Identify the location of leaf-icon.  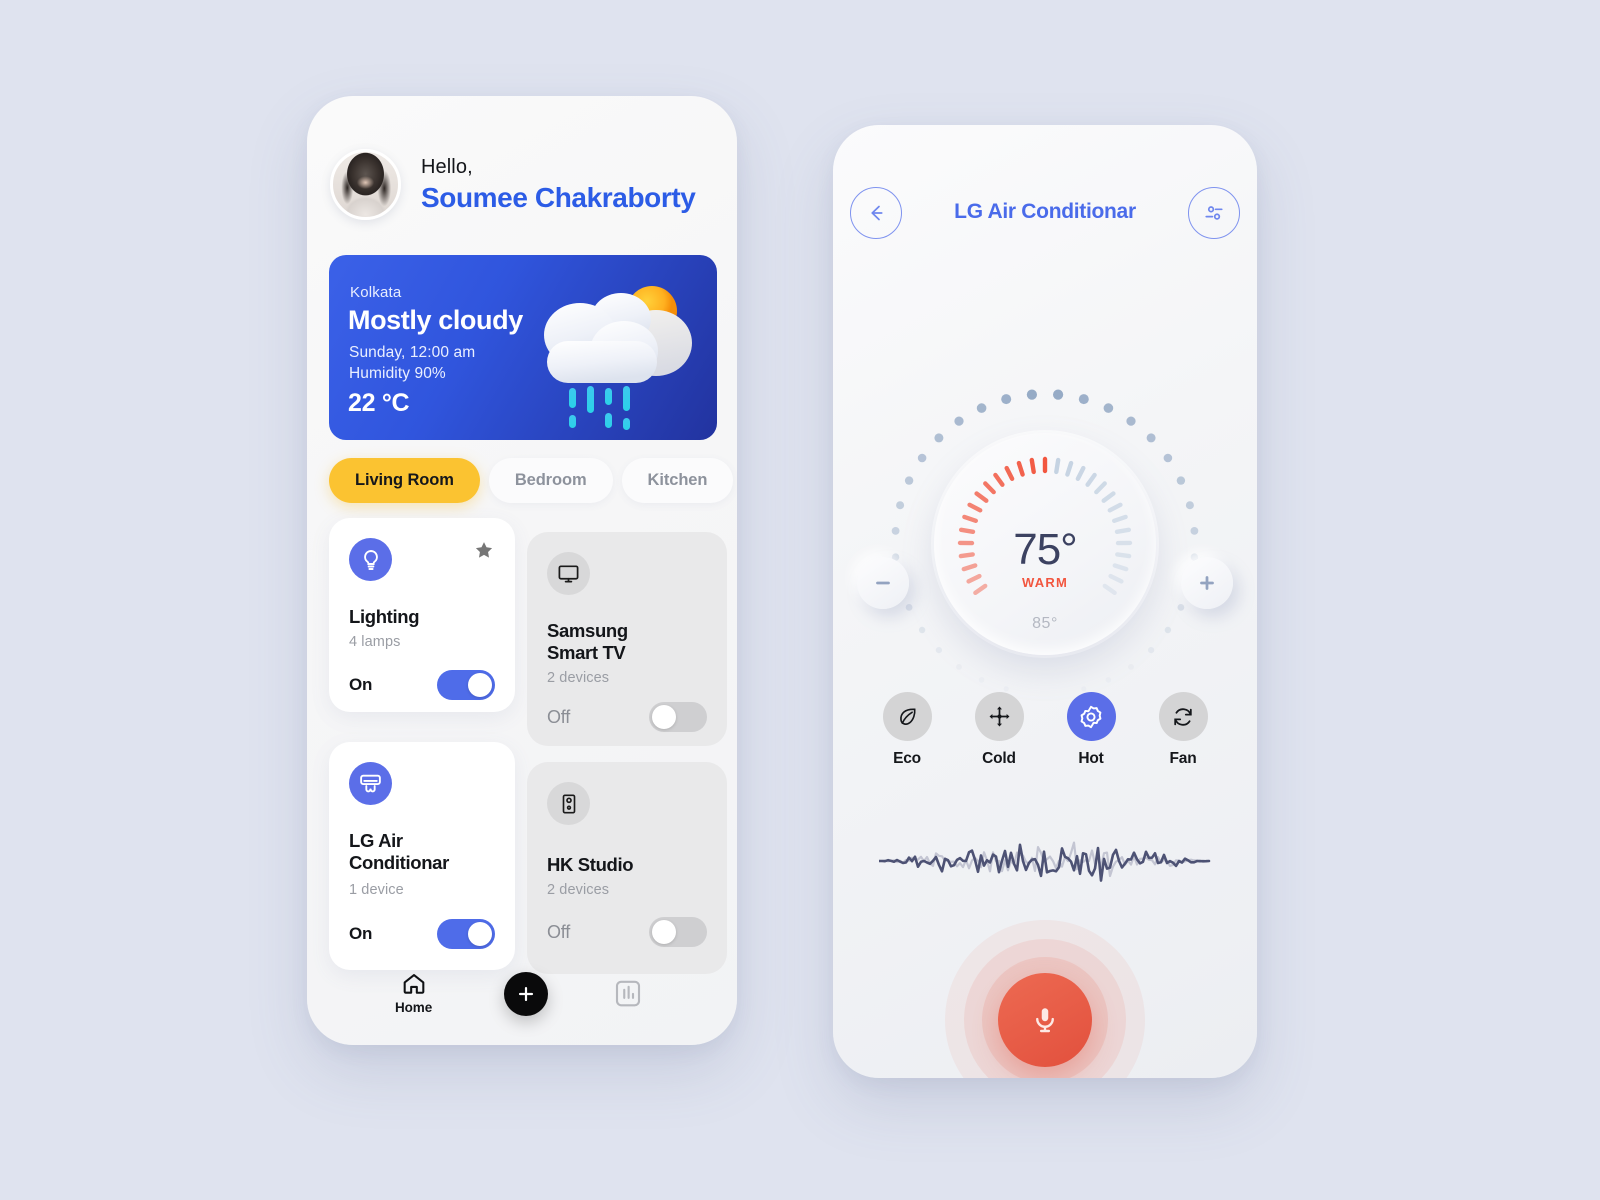
(907, 716).